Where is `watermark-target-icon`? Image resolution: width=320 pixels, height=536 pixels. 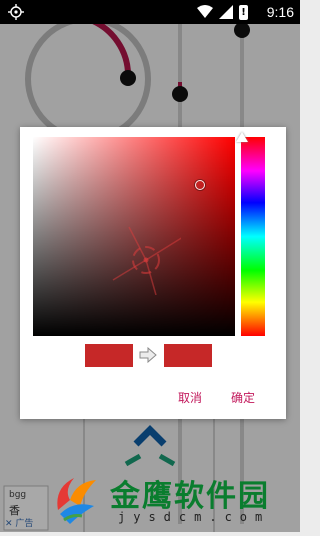
watermark-target-icon is located at coordinates (146, 260).